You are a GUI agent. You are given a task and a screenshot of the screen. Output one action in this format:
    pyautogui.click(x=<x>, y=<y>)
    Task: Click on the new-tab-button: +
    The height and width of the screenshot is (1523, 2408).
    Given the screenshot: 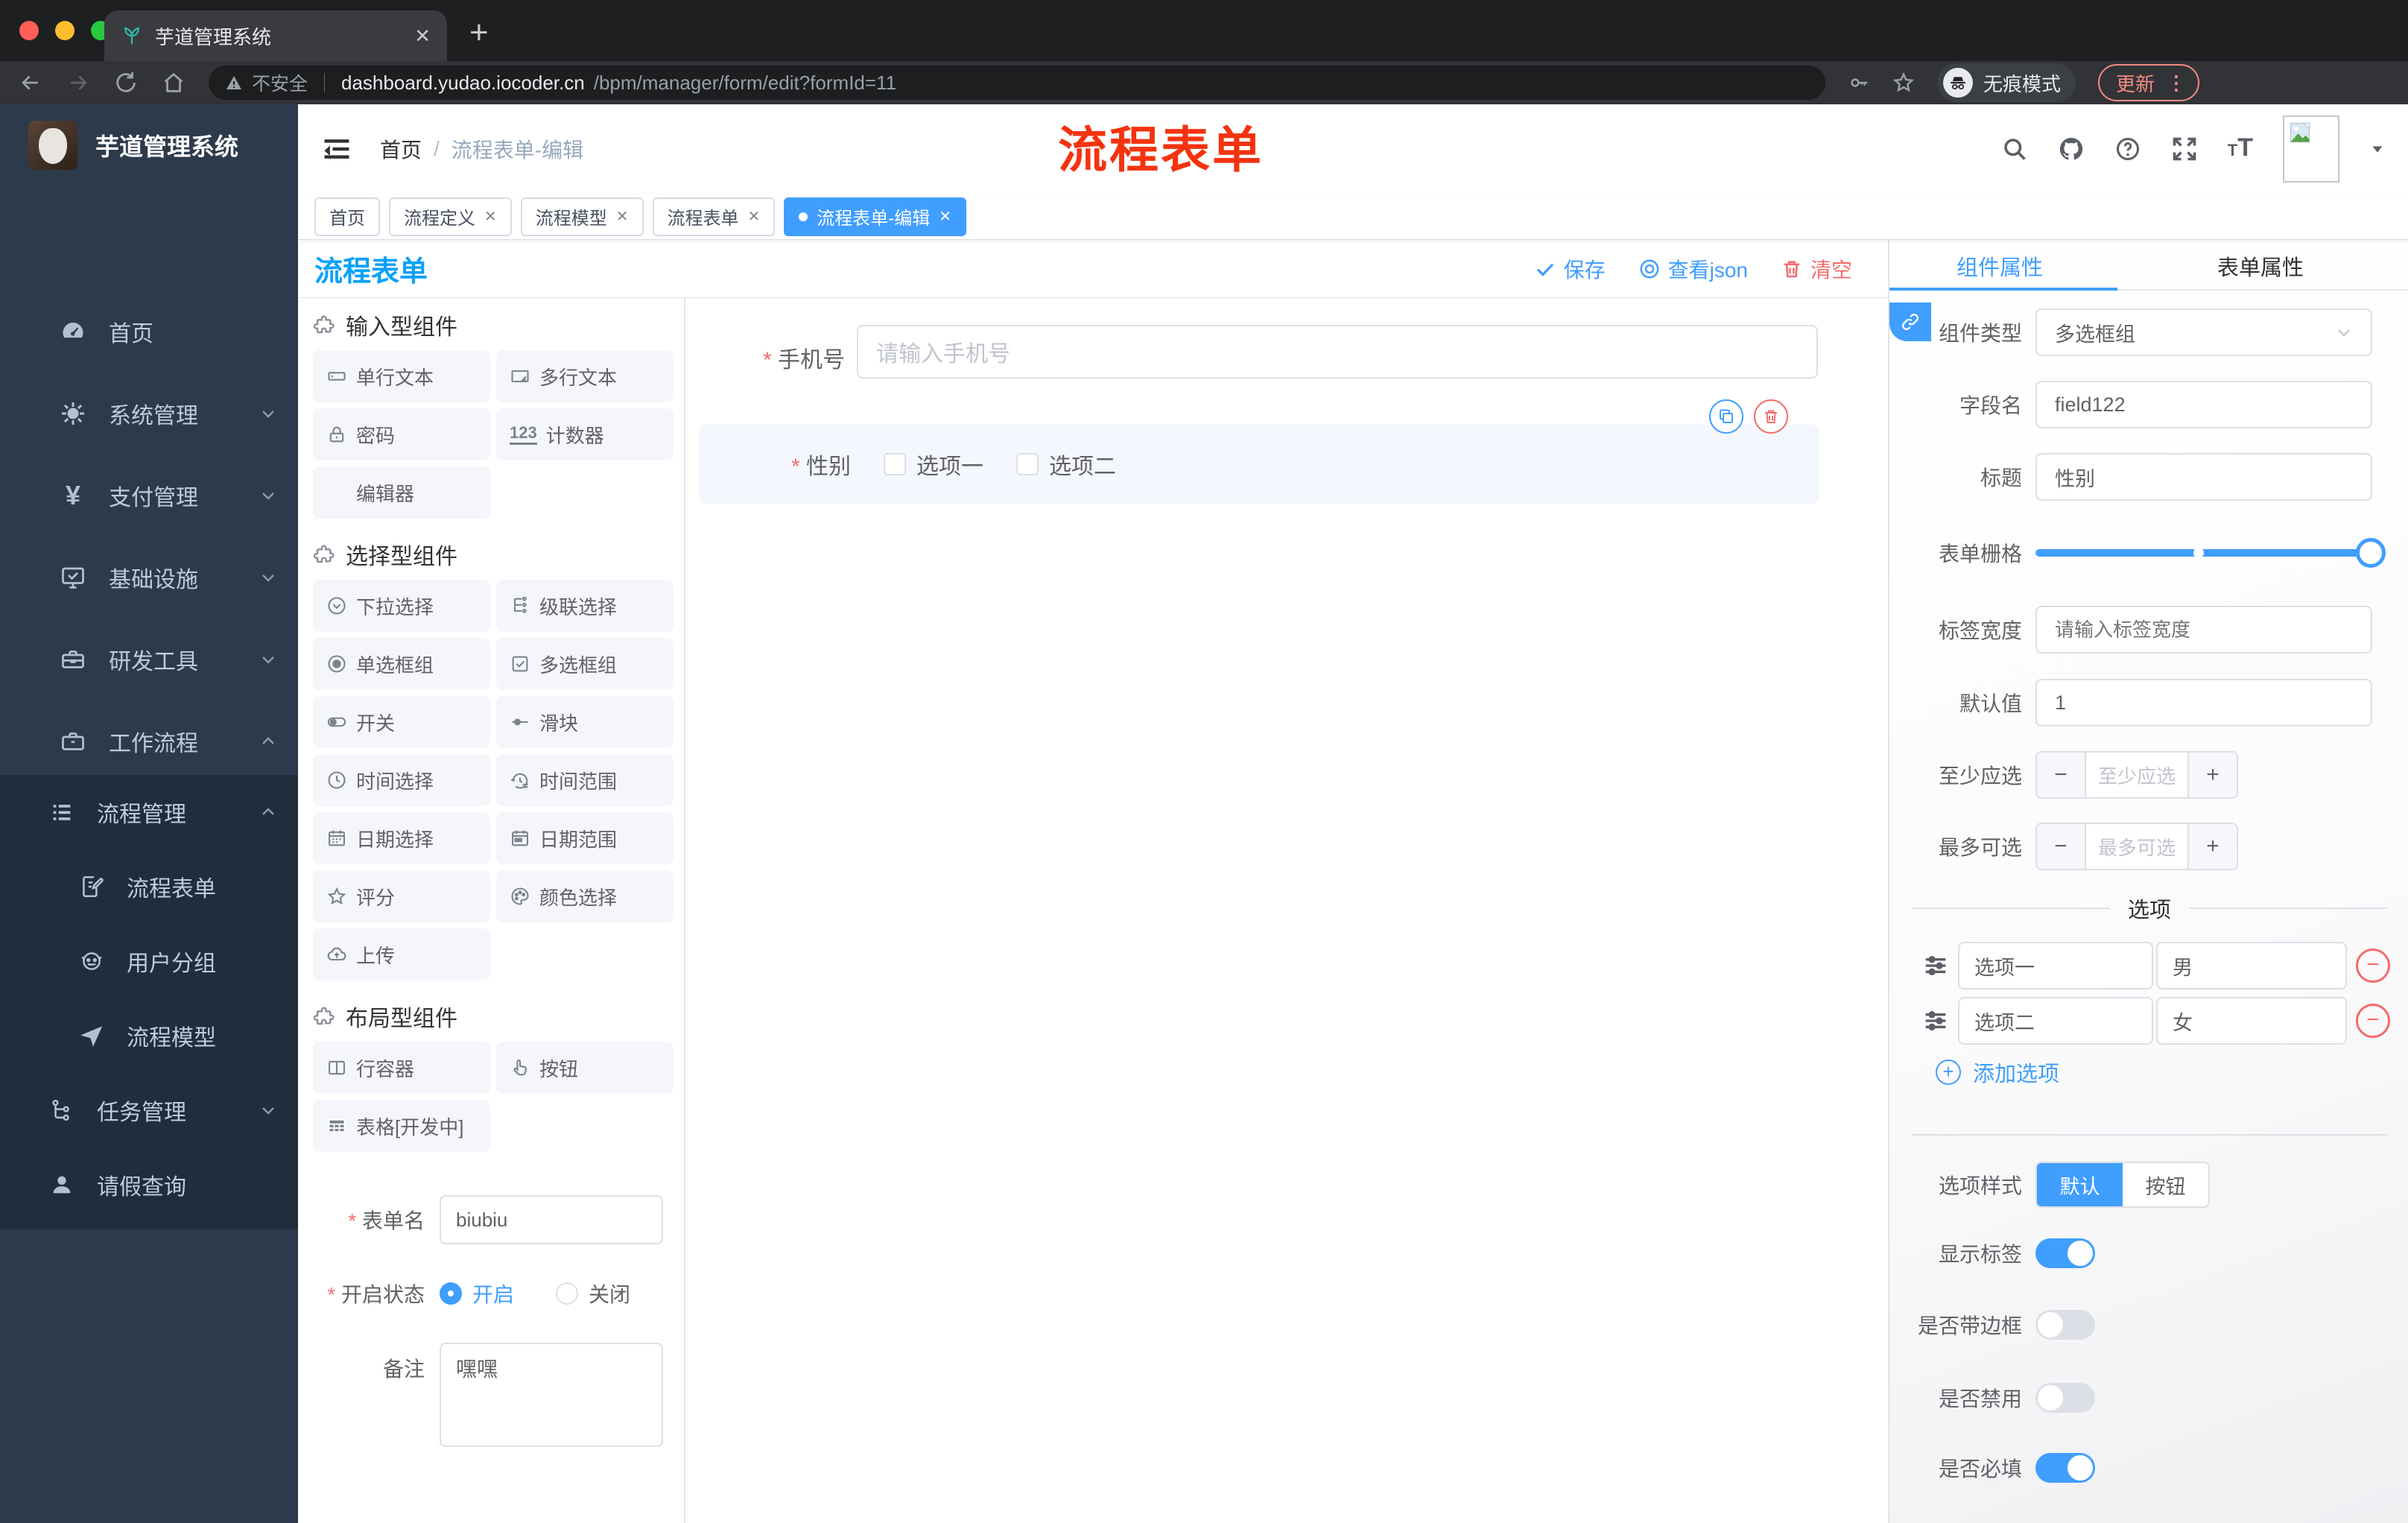 What is the action you would take?
    pyautogui.click(x=479, y=33)
    